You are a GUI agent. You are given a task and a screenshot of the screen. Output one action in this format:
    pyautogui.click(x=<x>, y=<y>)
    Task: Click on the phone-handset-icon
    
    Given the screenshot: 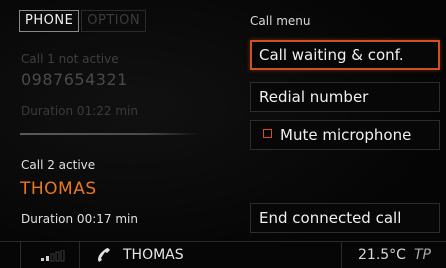 What is the action you would take?
    pyautogui.click(x=104, y=255)
    